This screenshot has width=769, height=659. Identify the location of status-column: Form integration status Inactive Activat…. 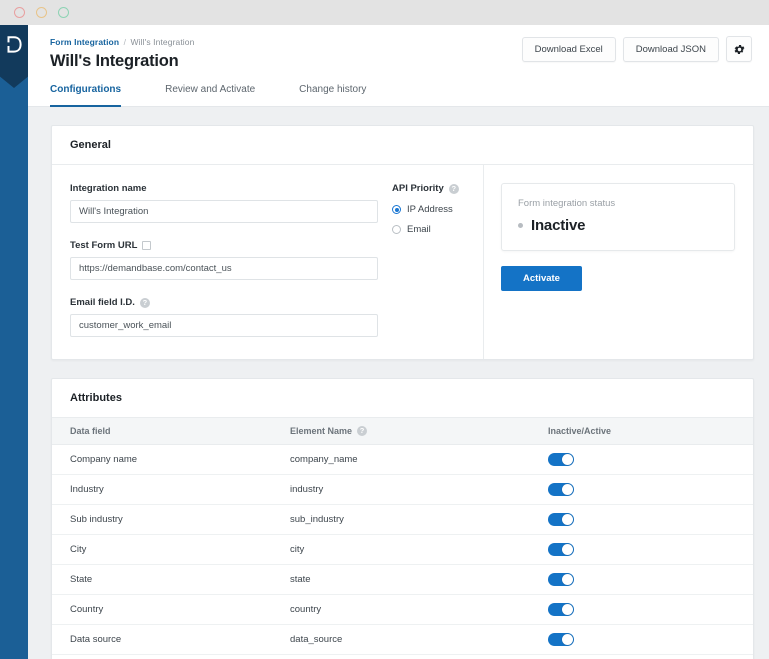
(618, 262).